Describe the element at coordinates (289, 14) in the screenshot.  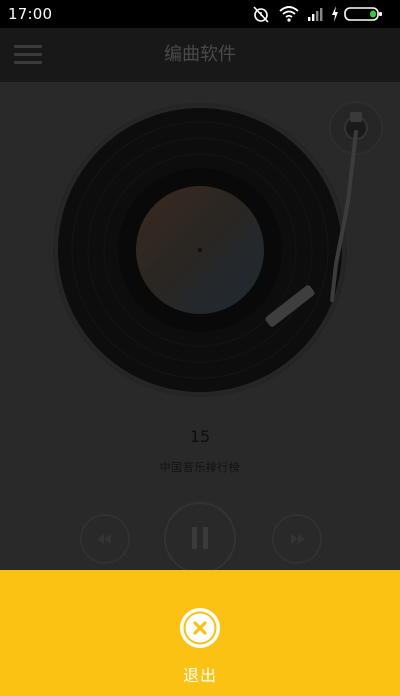
I see `wifi-icon` at that location.